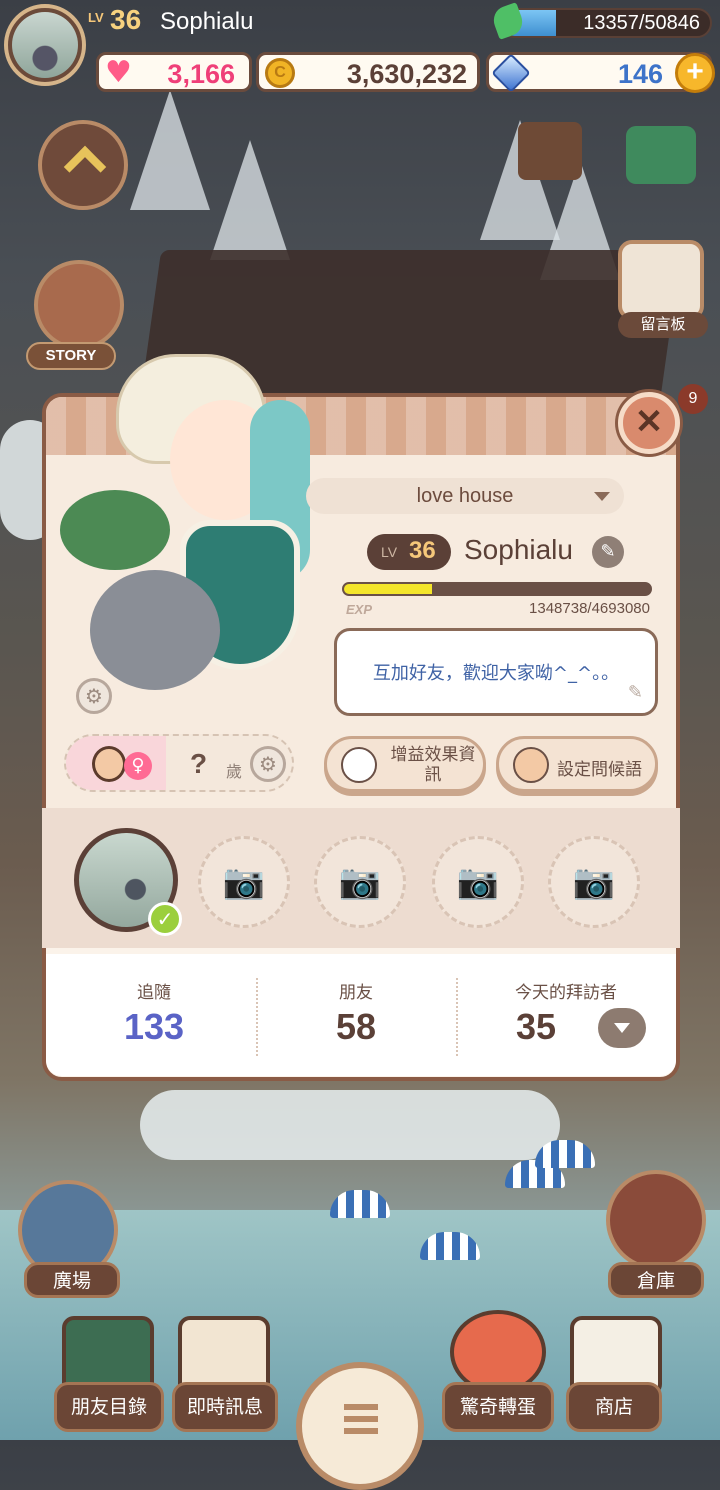 Image resolution: width=720 pixels, height=1490 pixels. I want to click on message-board-label: 留言板, so click(663, 325).